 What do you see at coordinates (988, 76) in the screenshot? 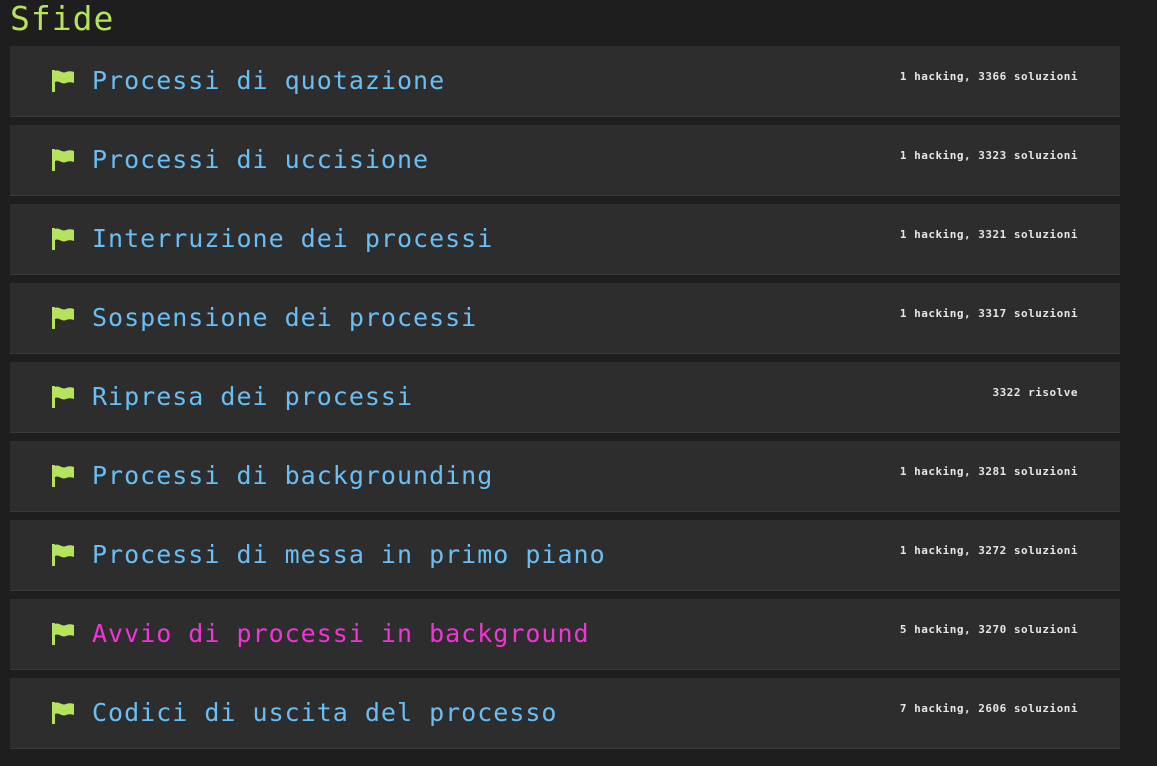
I see `challenge-stats: 1 hacking, 3366 soluzioni` at bounding box center [988, 76].